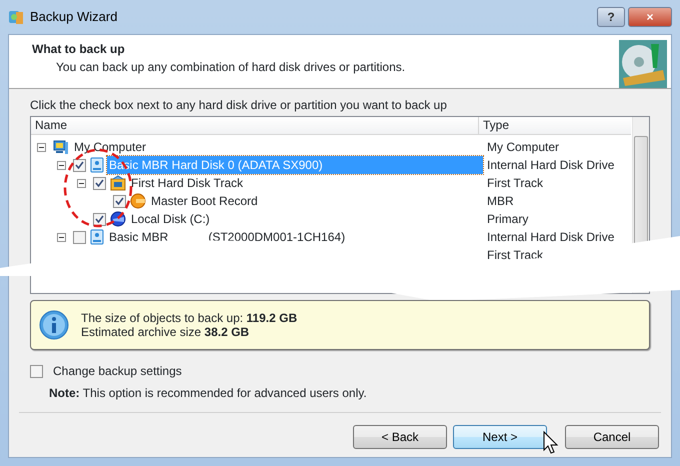  What do you see at coordinates (54, 325) in the screenshot?
I see `info-icon` at bounding box center [54, 325].